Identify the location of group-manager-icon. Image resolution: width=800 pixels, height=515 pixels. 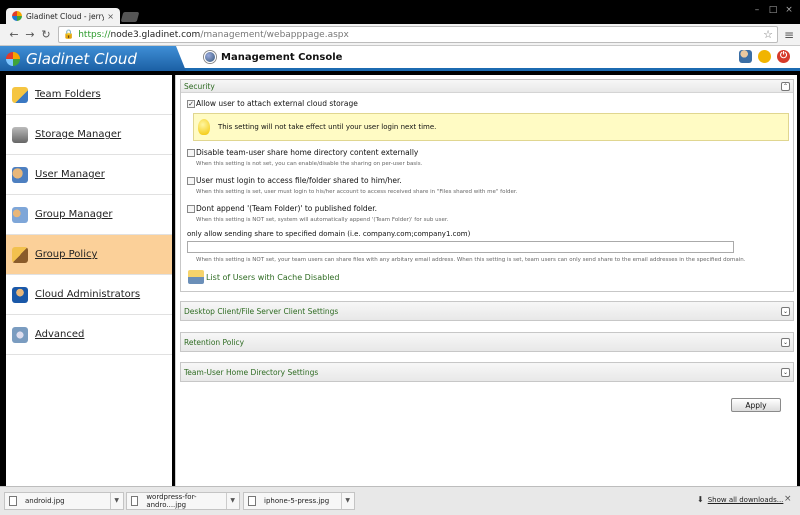
(20, 214).